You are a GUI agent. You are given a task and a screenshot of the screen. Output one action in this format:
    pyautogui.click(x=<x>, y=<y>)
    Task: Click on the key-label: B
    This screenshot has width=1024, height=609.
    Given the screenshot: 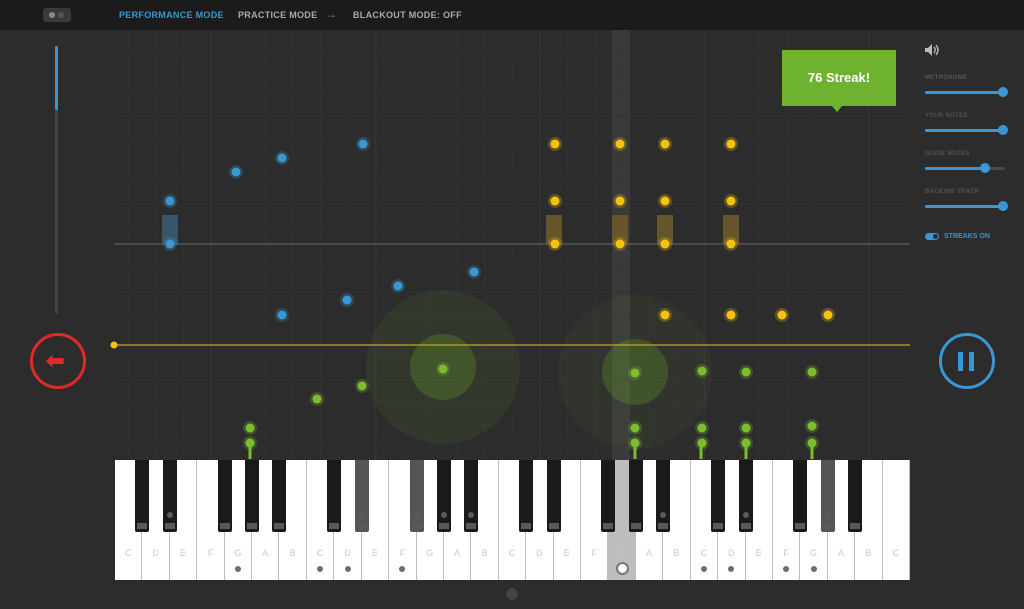 What is the action you would take?
    pyautogui.click(x=484, y=553)
    